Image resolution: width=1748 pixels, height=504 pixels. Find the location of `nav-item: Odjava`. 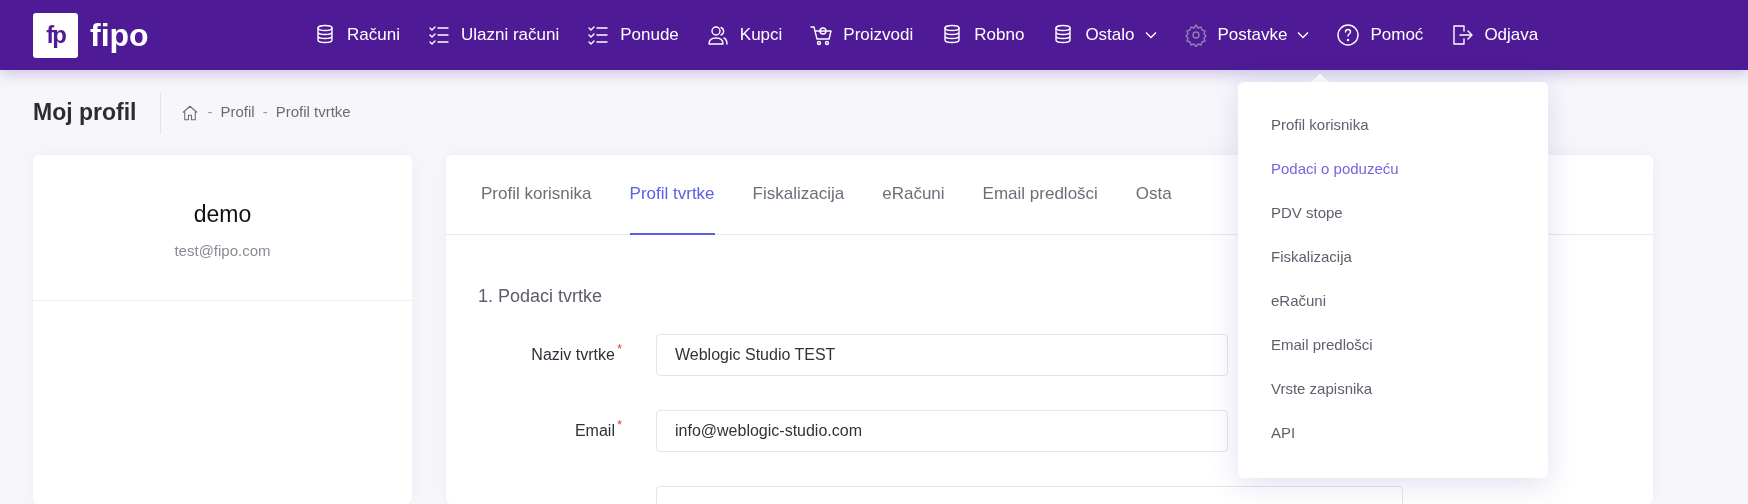

nav-item: Odjava is located at coordinates (1494, 35).